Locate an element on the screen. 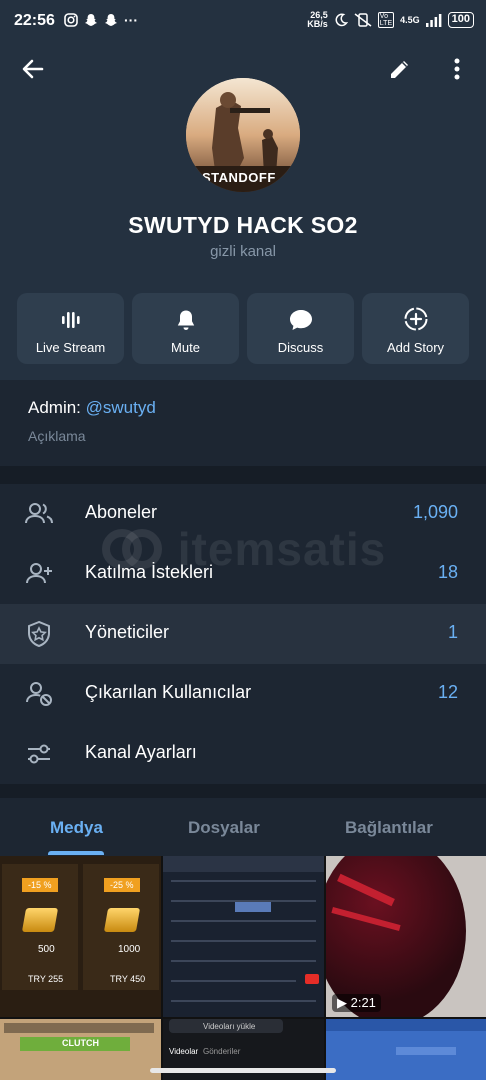  price-label: TRY 255 is located at coordinates (46, 979).